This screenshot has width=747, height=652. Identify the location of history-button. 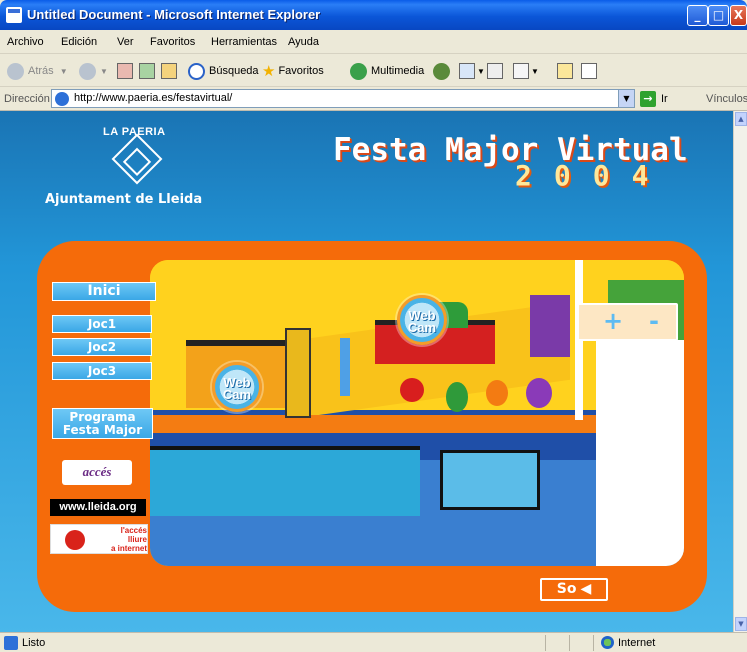
(443, 71).